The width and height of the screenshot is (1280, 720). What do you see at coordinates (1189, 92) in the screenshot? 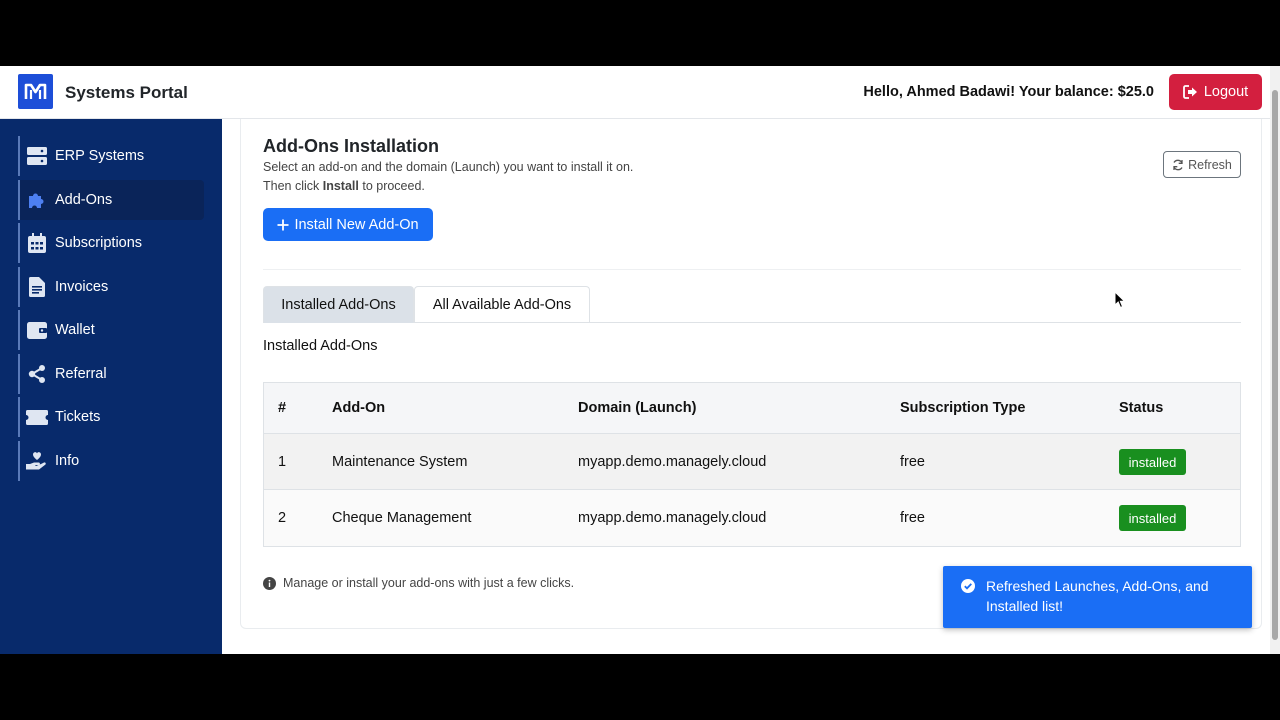
I see `logout-icon` at bounding box center [1189, 92].